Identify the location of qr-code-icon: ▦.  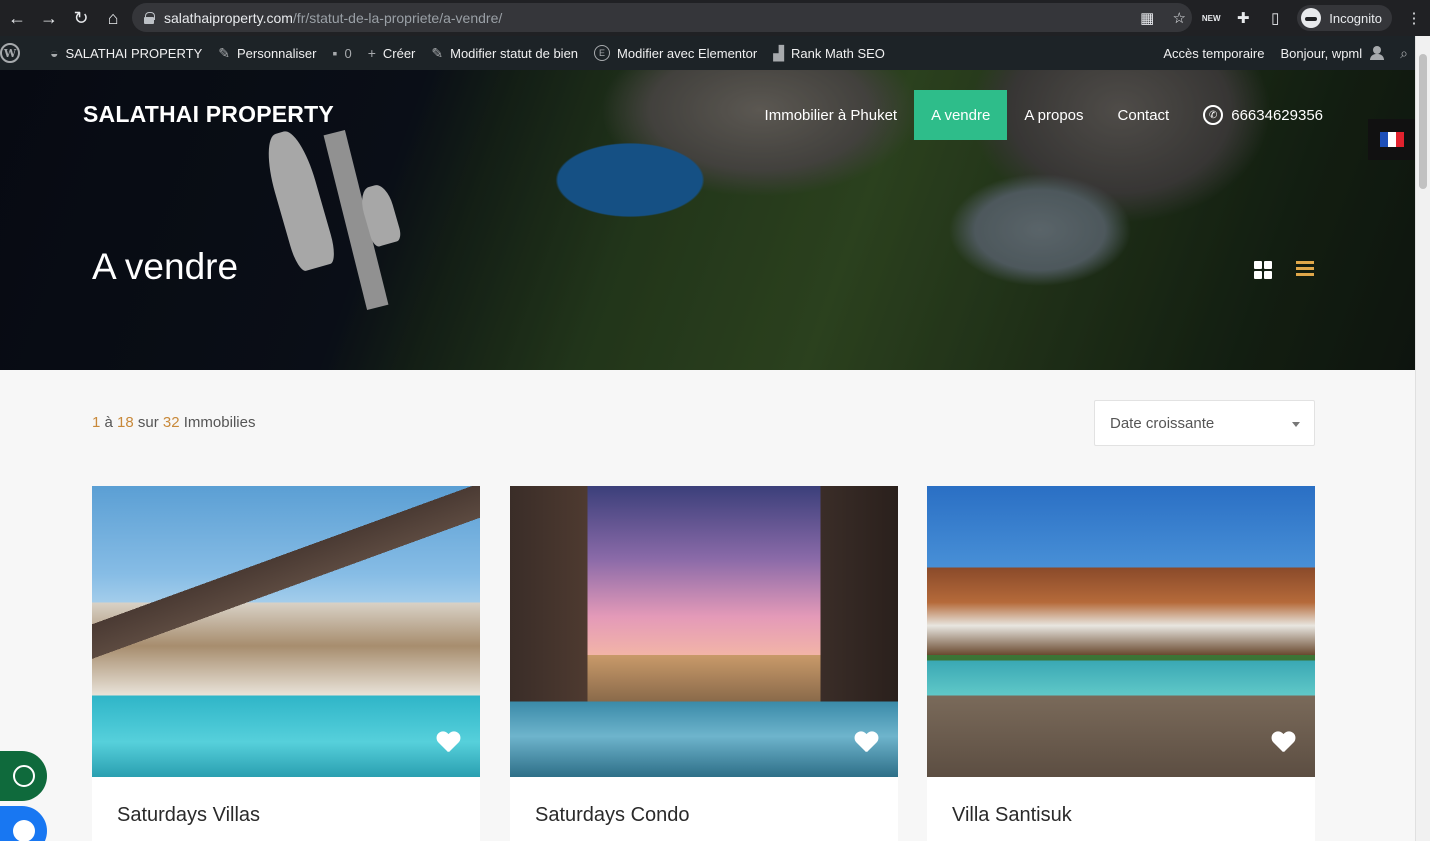
(1147, 18).